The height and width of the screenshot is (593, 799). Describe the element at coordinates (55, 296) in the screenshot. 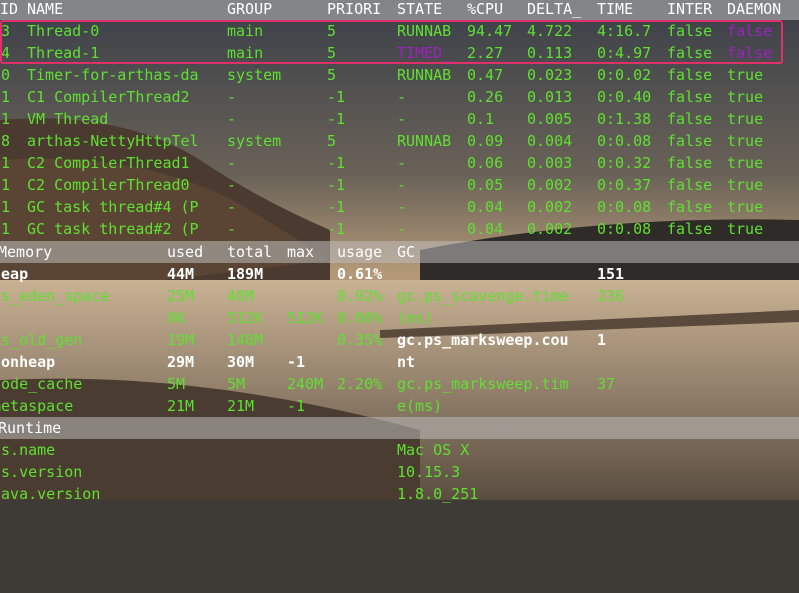

I see `memory-name: ps_eden_space` at that location.